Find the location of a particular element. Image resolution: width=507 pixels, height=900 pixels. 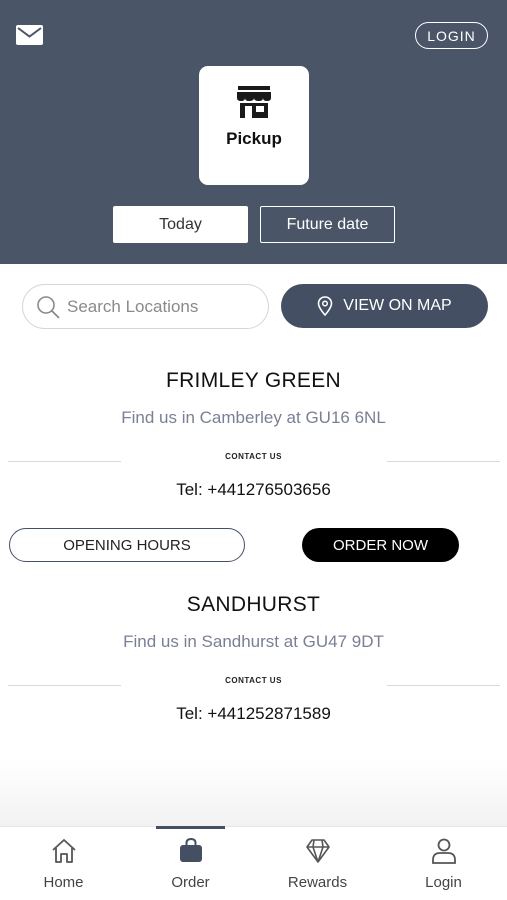

opening-hours-button: OPENING HOURS is located at coordinates (127, 545).